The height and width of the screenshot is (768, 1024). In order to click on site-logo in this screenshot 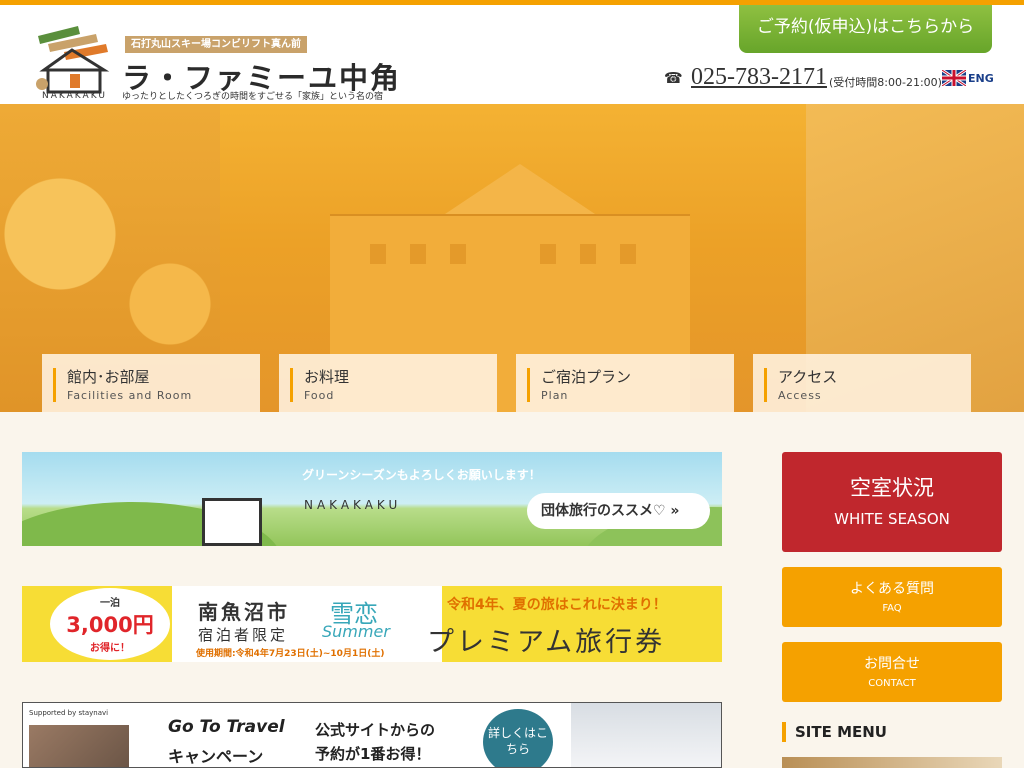, I will do `click(74, 63)`.